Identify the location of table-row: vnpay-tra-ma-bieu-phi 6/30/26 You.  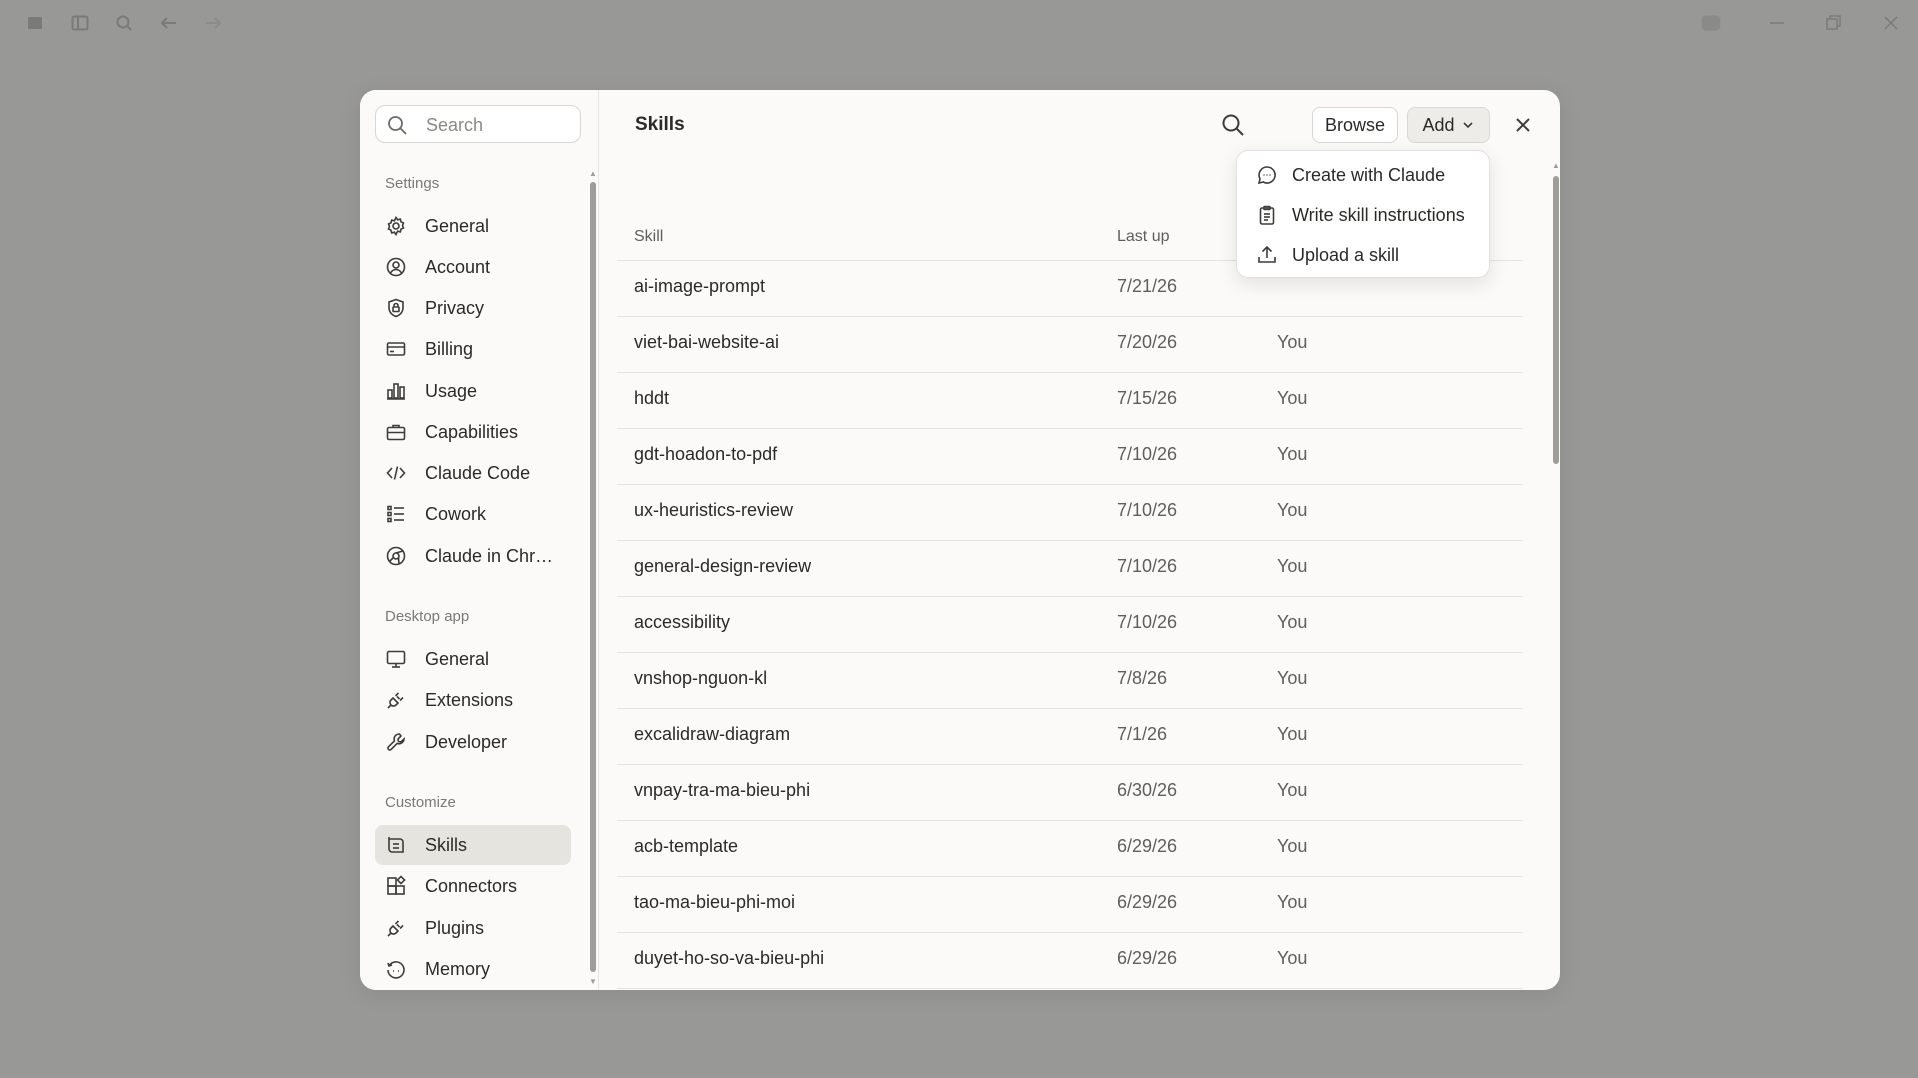
(1070, 793).